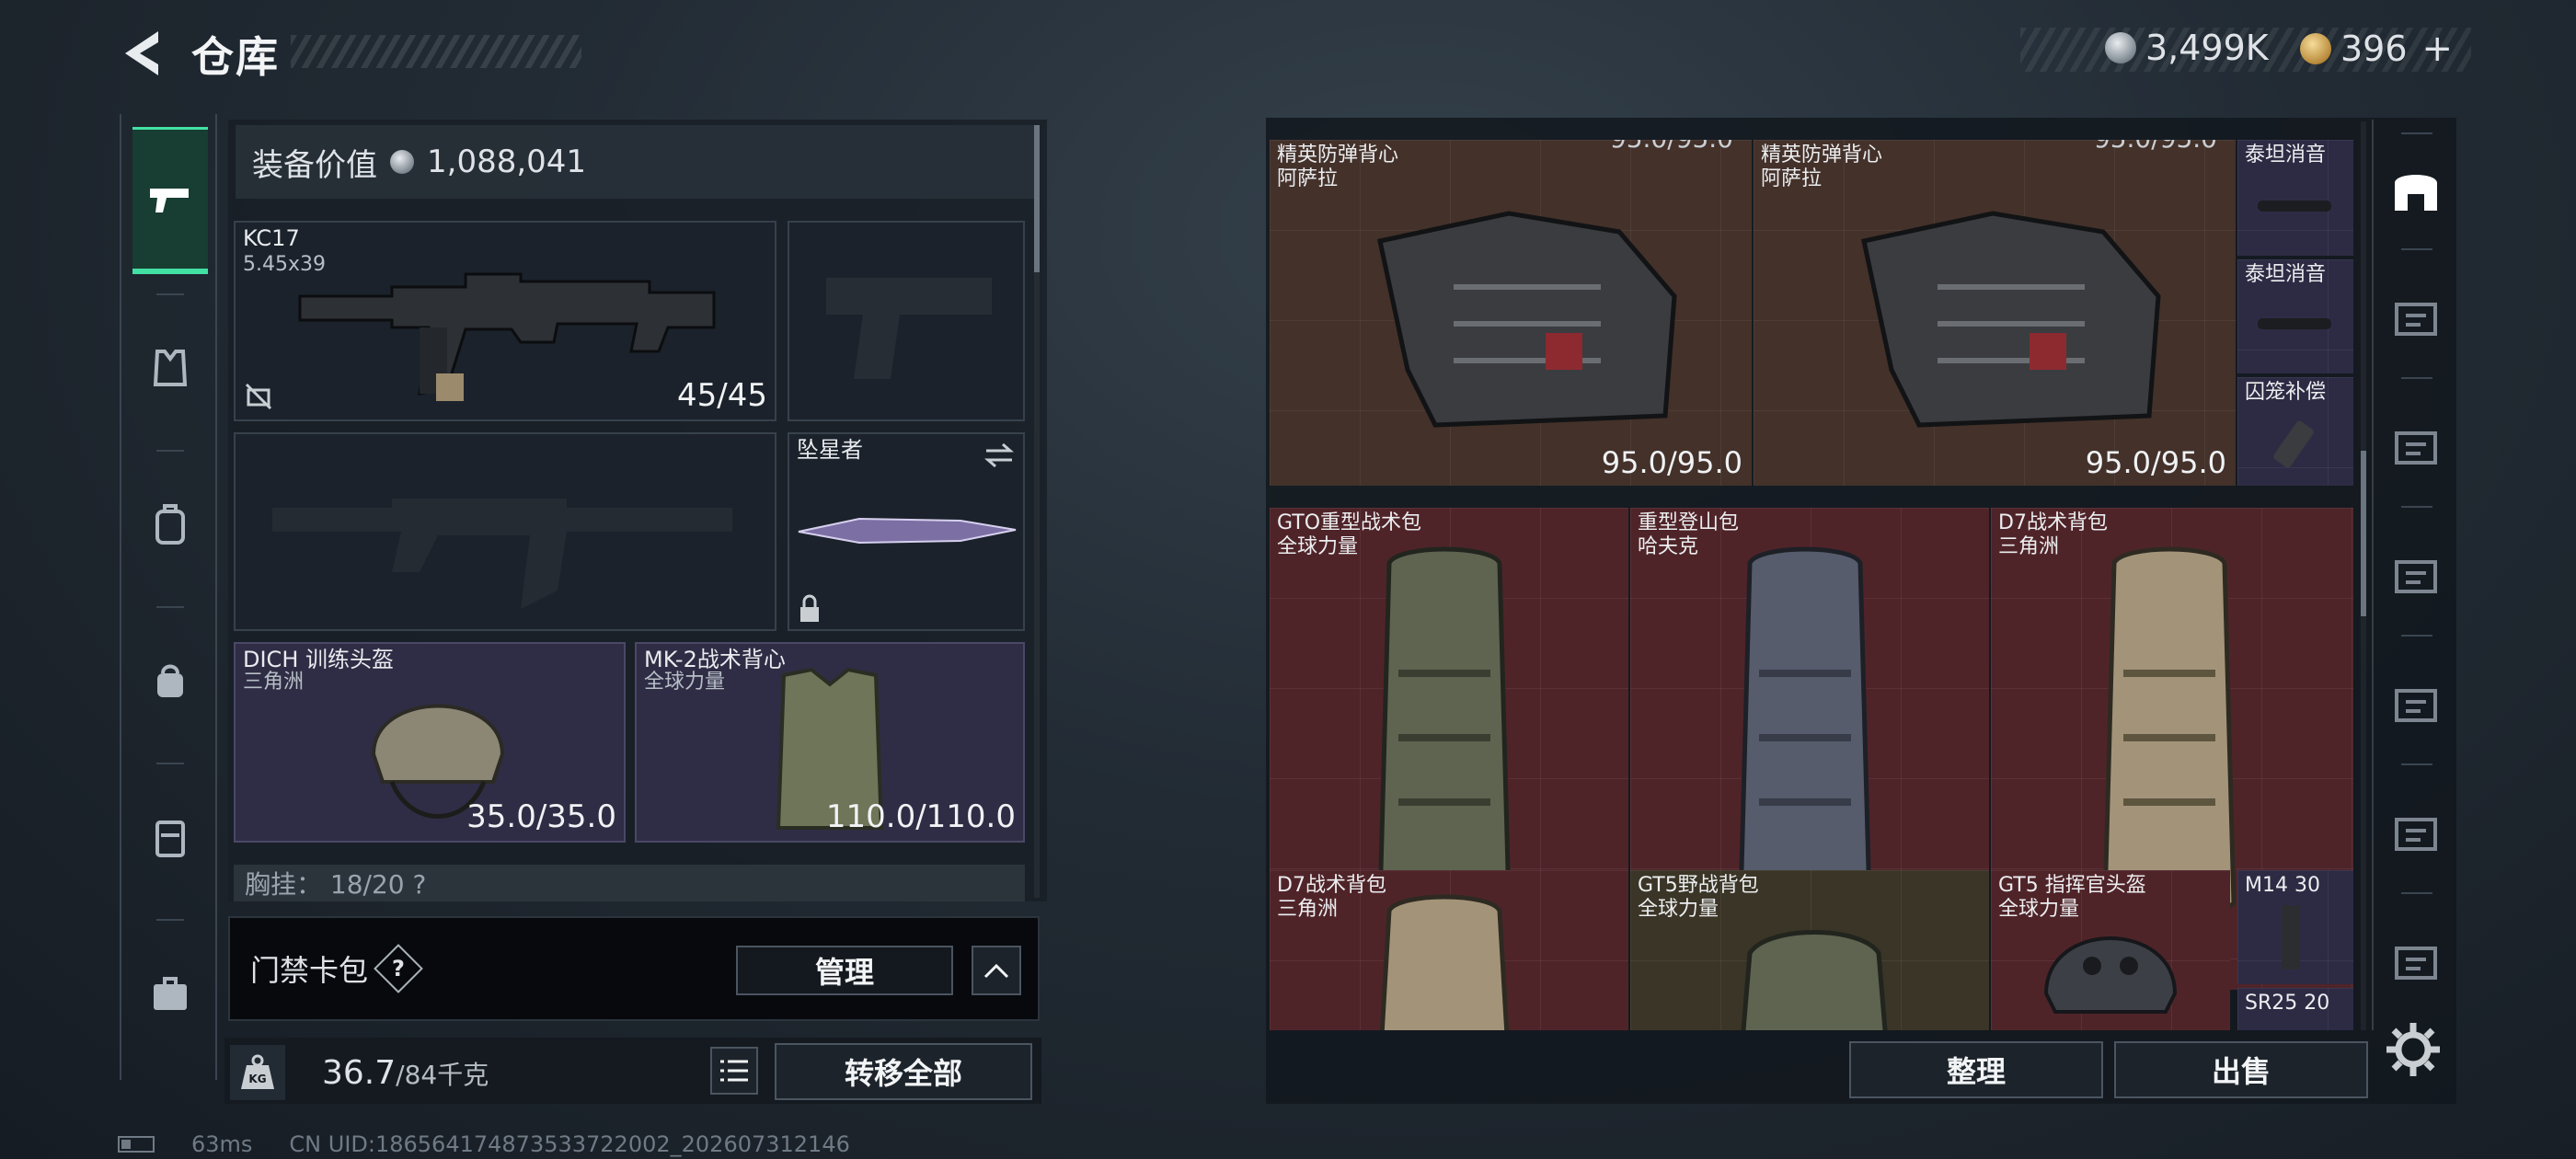 This screenshot has height=1159, width=2576. What do you see at coordinates (722, 395) in the screenshot?
I see `weapon-ammo: 45/45` at bounding box center [722, 395].